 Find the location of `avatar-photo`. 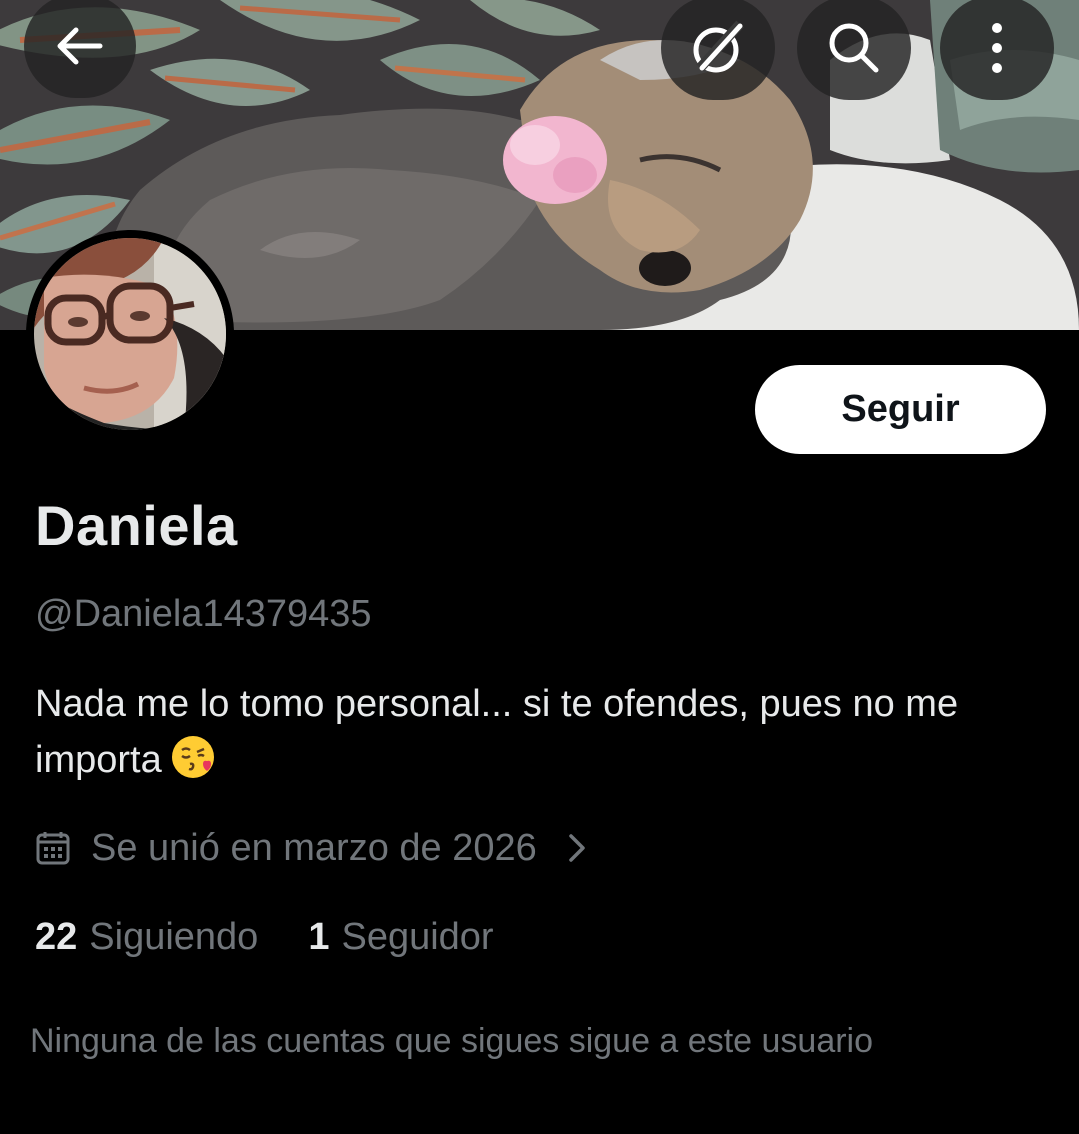

avatar-photo is located at coordinates (130, 334).